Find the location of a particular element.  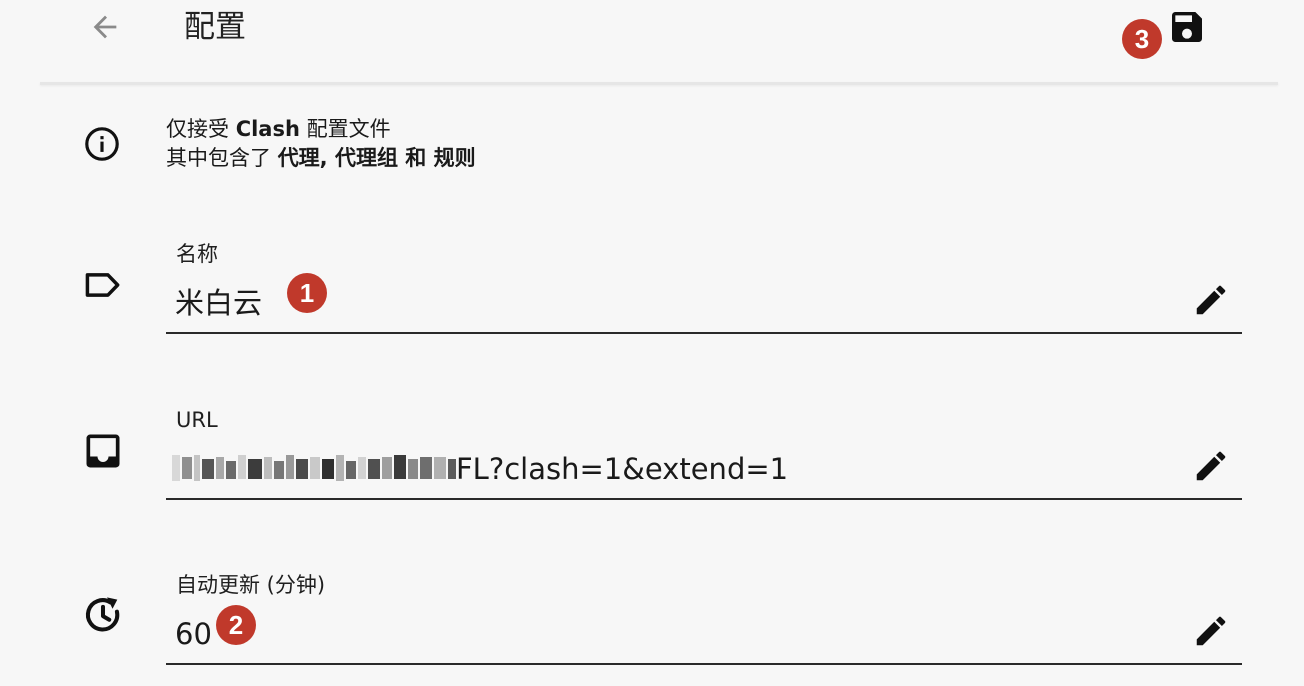

save-button is located at coordinates (1187, 27).